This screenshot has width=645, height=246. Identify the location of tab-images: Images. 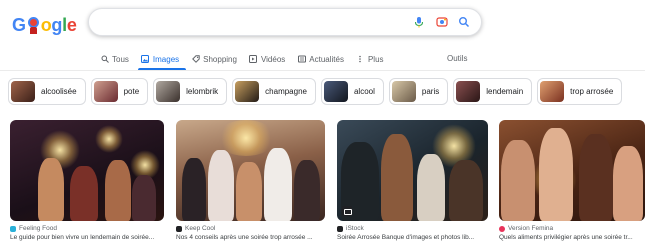
(160, 59).